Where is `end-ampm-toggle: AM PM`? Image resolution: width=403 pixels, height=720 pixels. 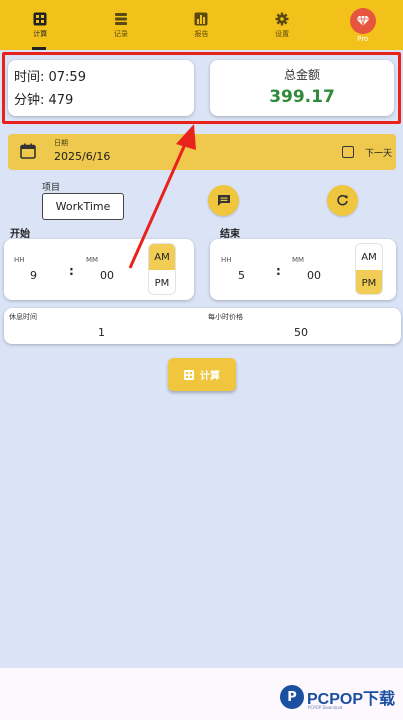
end-ampm-toggle: AM PM is located at coordinates (369, 269).